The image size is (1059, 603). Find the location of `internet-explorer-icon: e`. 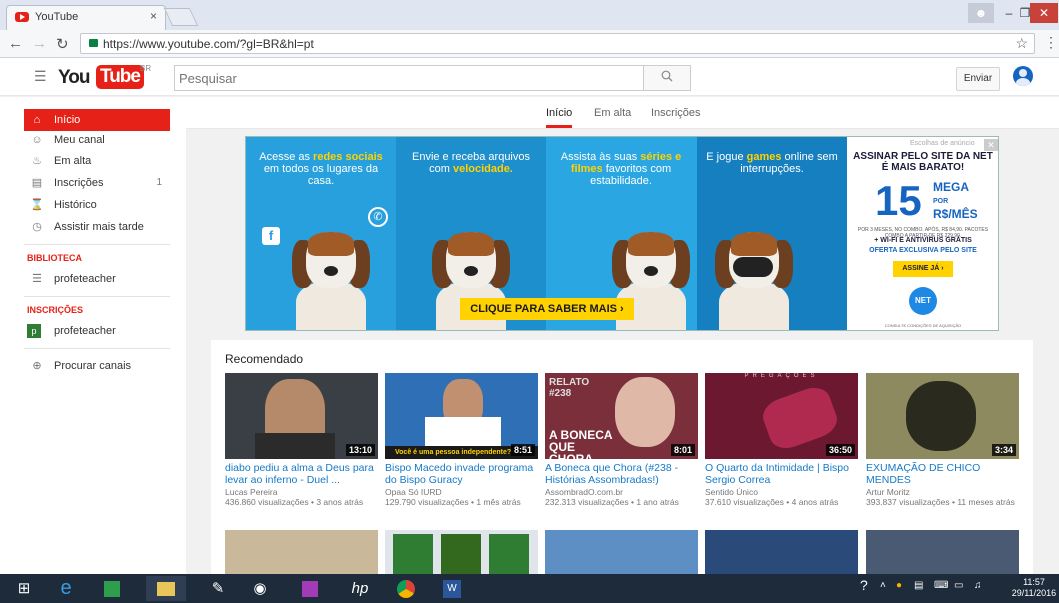

internet-explorer-icon: e is located at coordinates (66, 588).